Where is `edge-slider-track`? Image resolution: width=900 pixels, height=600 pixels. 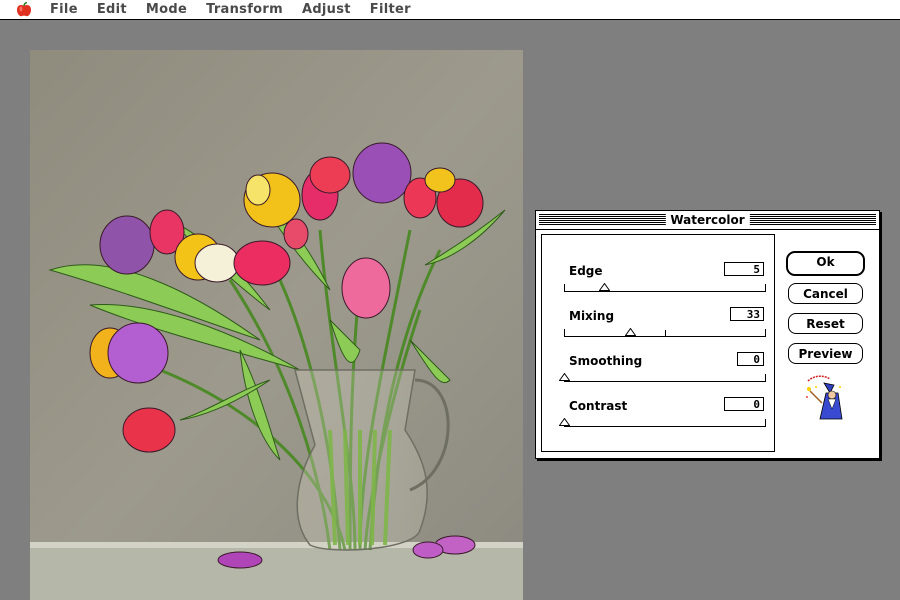 edge-slider-track is located at coordinates (665, 288).